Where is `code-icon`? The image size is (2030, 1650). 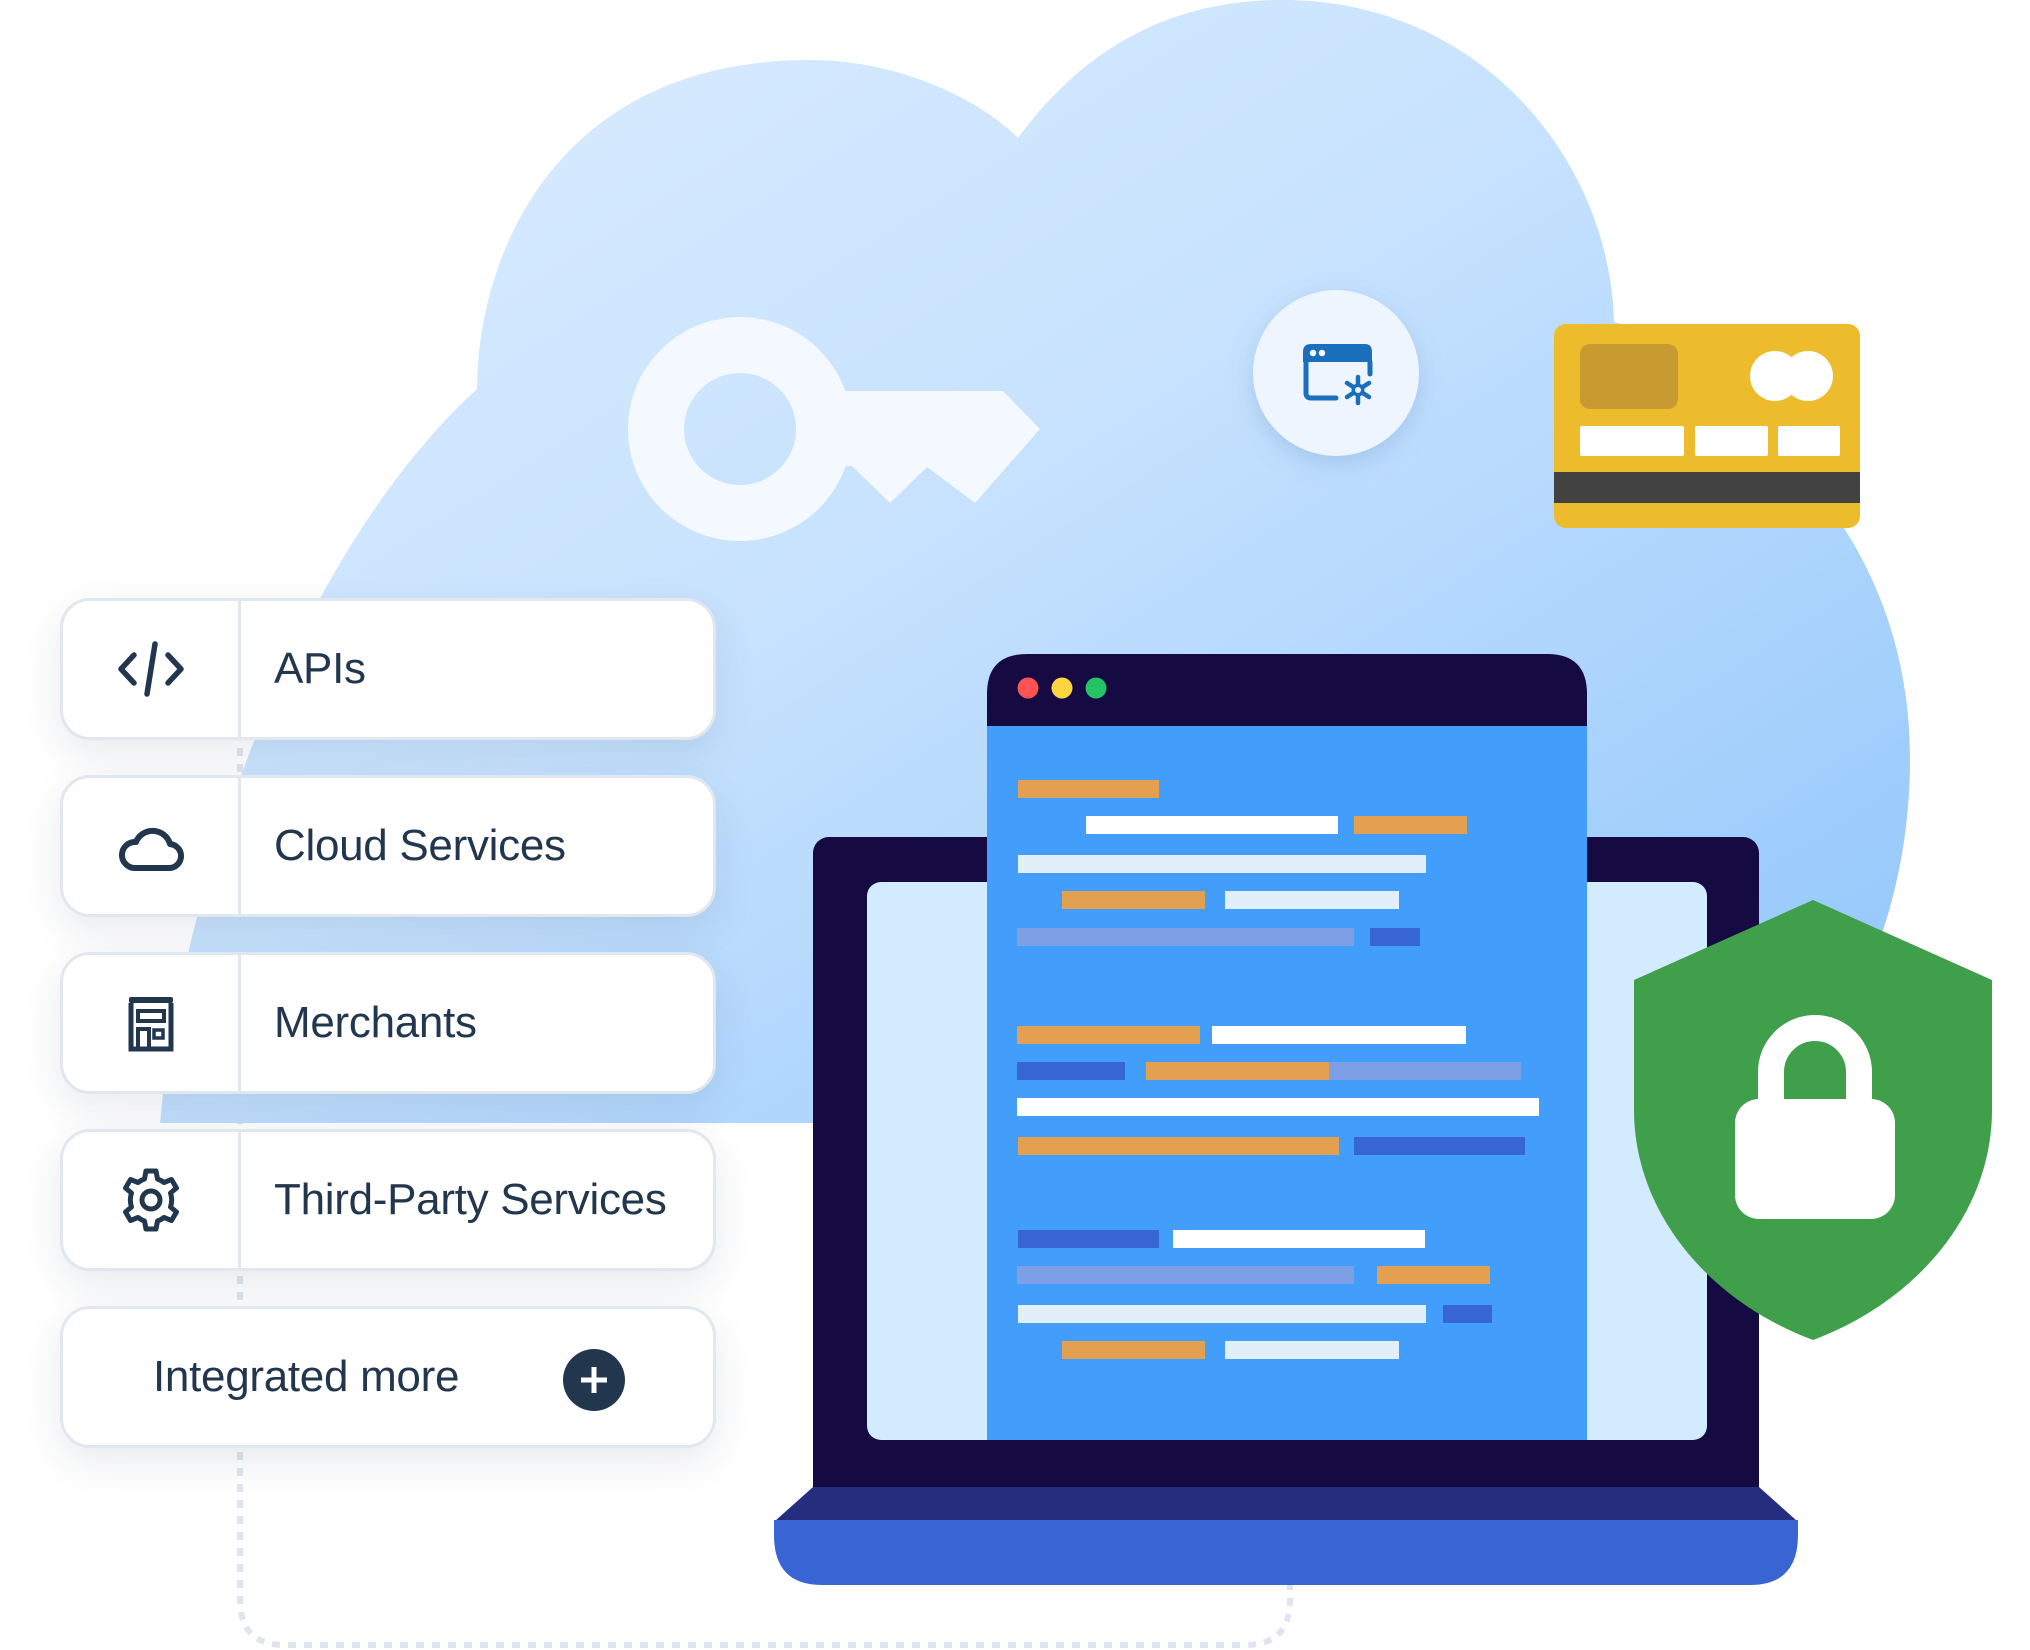 code-icon is located at coordinates (150, 669).